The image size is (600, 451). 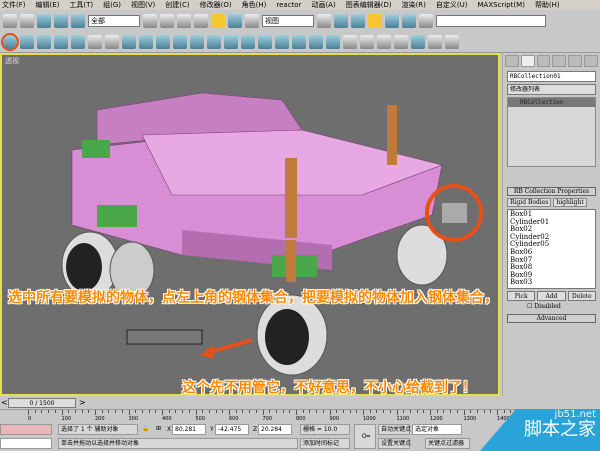 What do you see at coordinates (61, 41) in the screenshot?
I see `rope-collection-icon` at bounding box center [61, 41].